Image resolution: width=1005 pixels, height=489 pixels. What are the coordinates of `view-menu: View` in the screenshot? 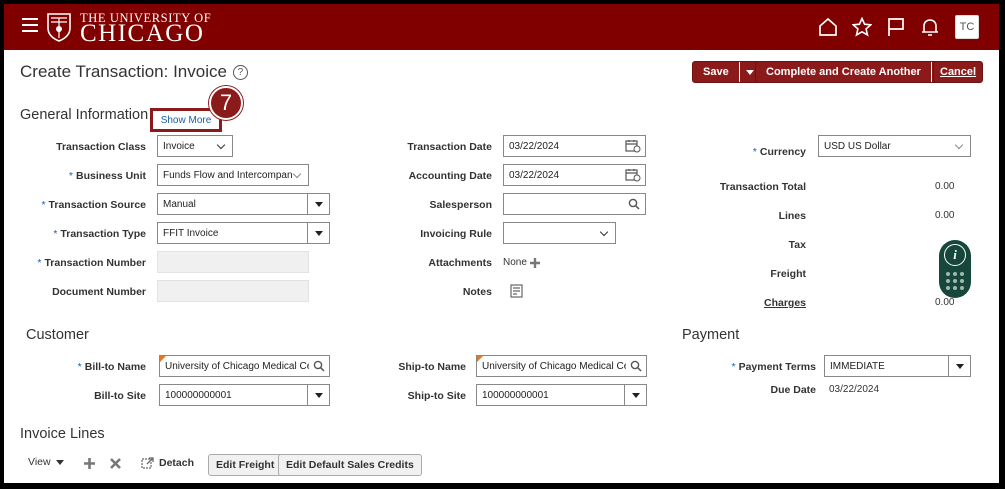 It's located at (46, 462).